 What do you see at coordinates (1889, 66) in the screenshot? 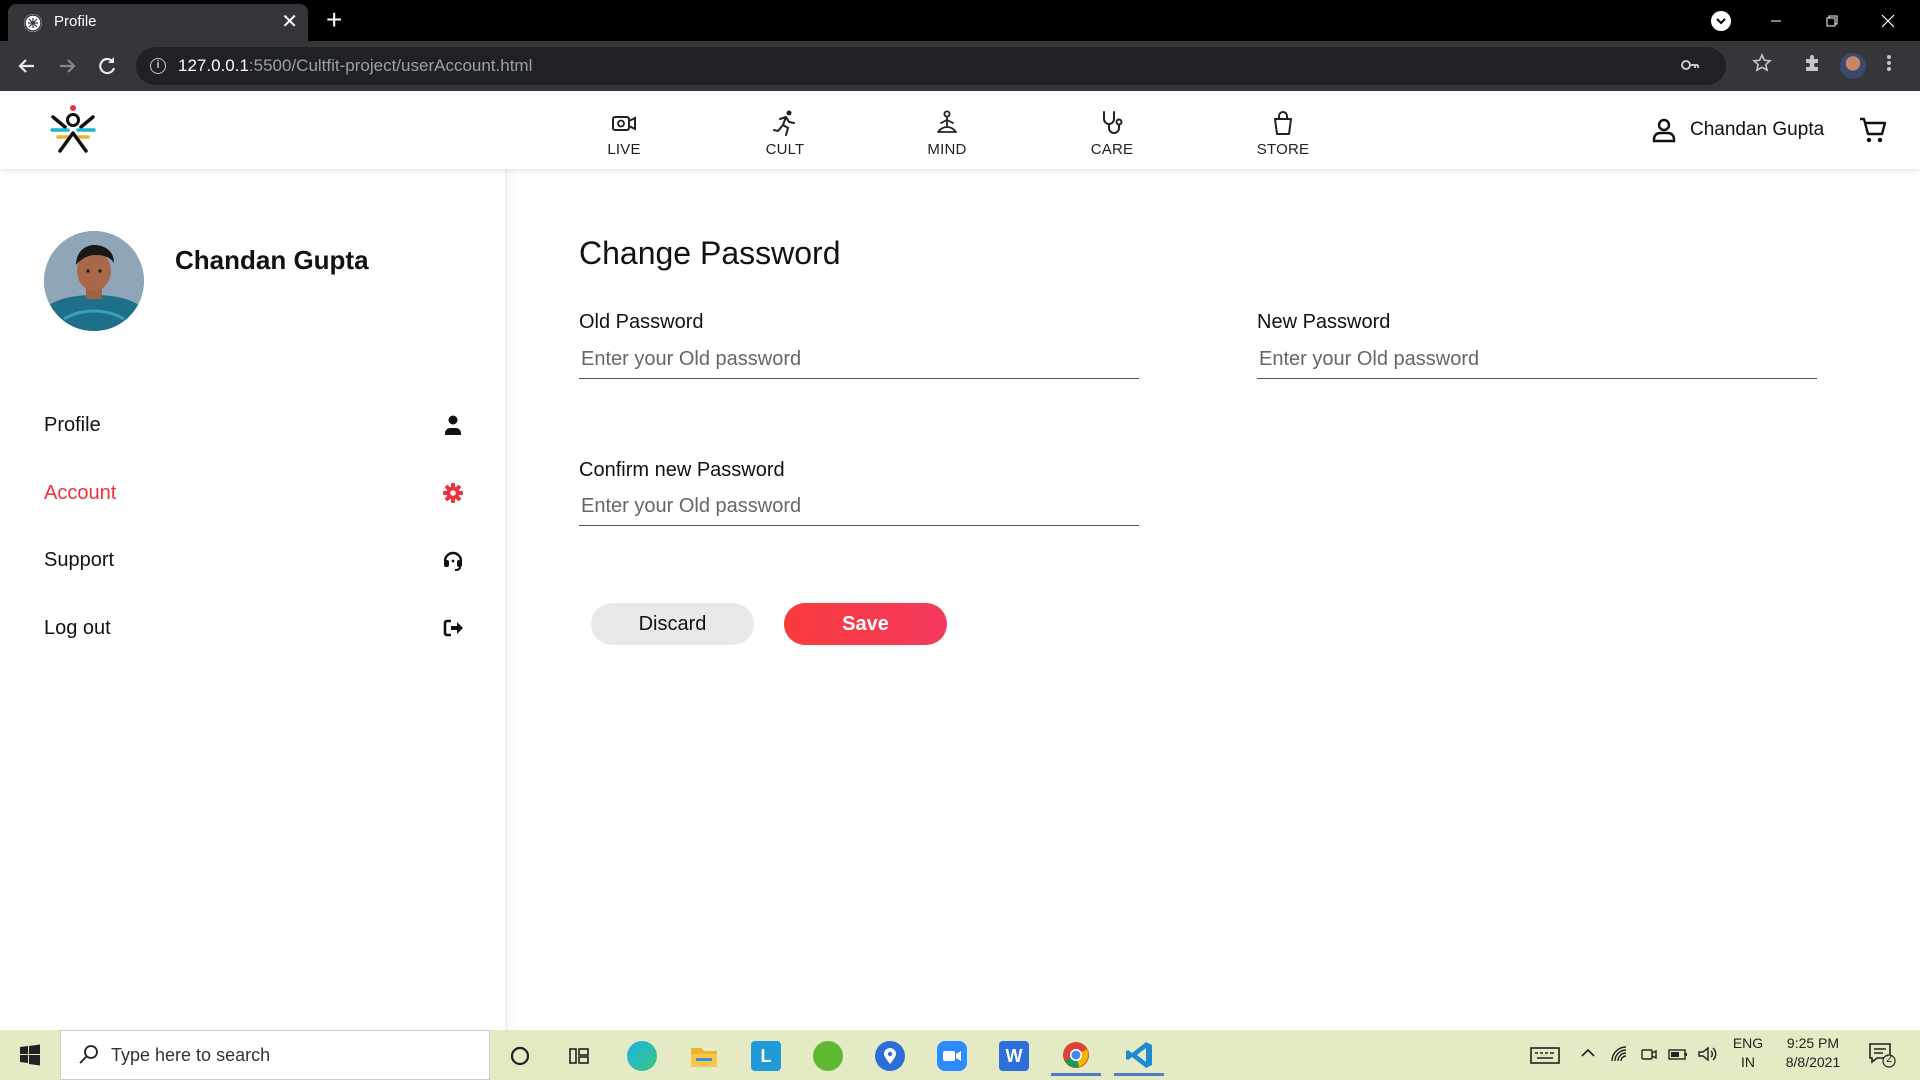
I see `browser-menu-icon` at bounding box center [1889, 66].